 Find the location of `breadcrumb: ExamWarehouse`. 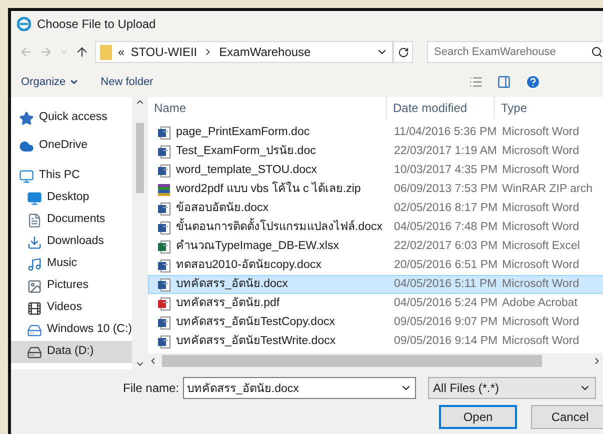

breadcrumb: ExamWarehouse is located at coordinates (265, 52).